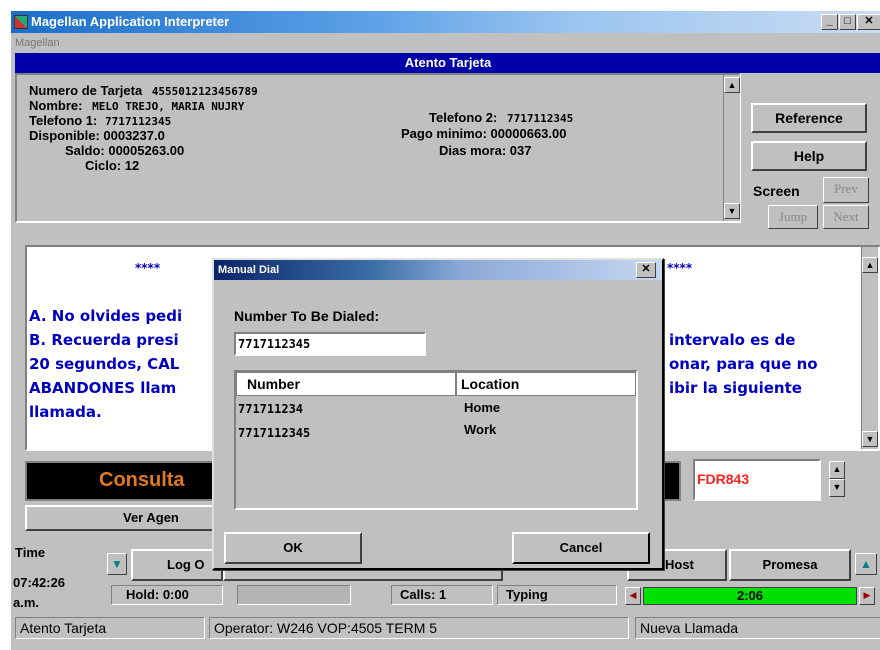  What do you see at coordinates (484, 133) in the screenshot?
I see `minimum-payment: Pago minimo: 00000663.00` at bounding box center [484, 133].